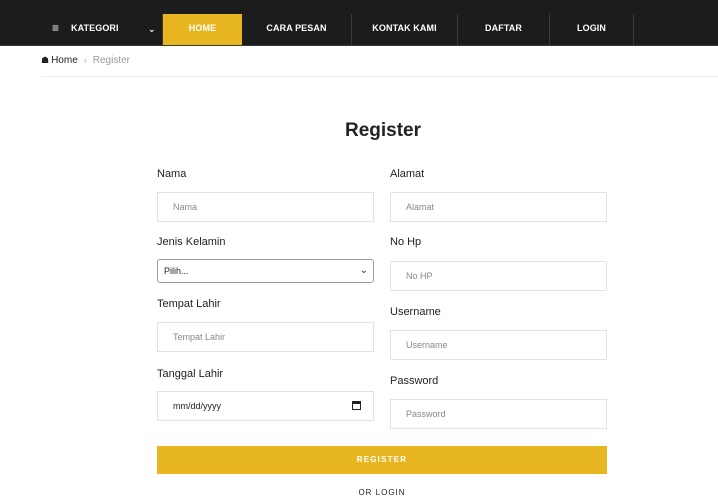 The height and width of the screenshot is (498, 718). Describe the element at coordinates (383, 130) in the screenshot. I see `page-title: Register` at that location.